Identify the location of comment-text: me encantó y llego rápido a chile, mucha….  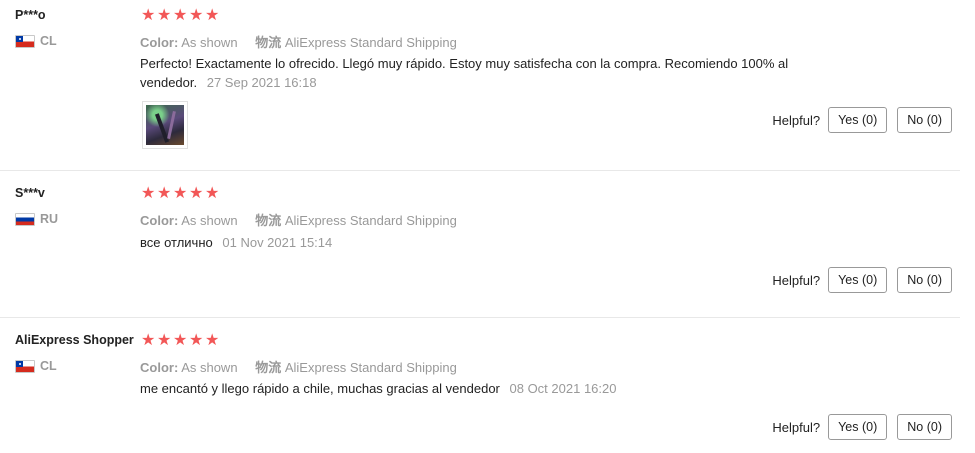
(320, 388).